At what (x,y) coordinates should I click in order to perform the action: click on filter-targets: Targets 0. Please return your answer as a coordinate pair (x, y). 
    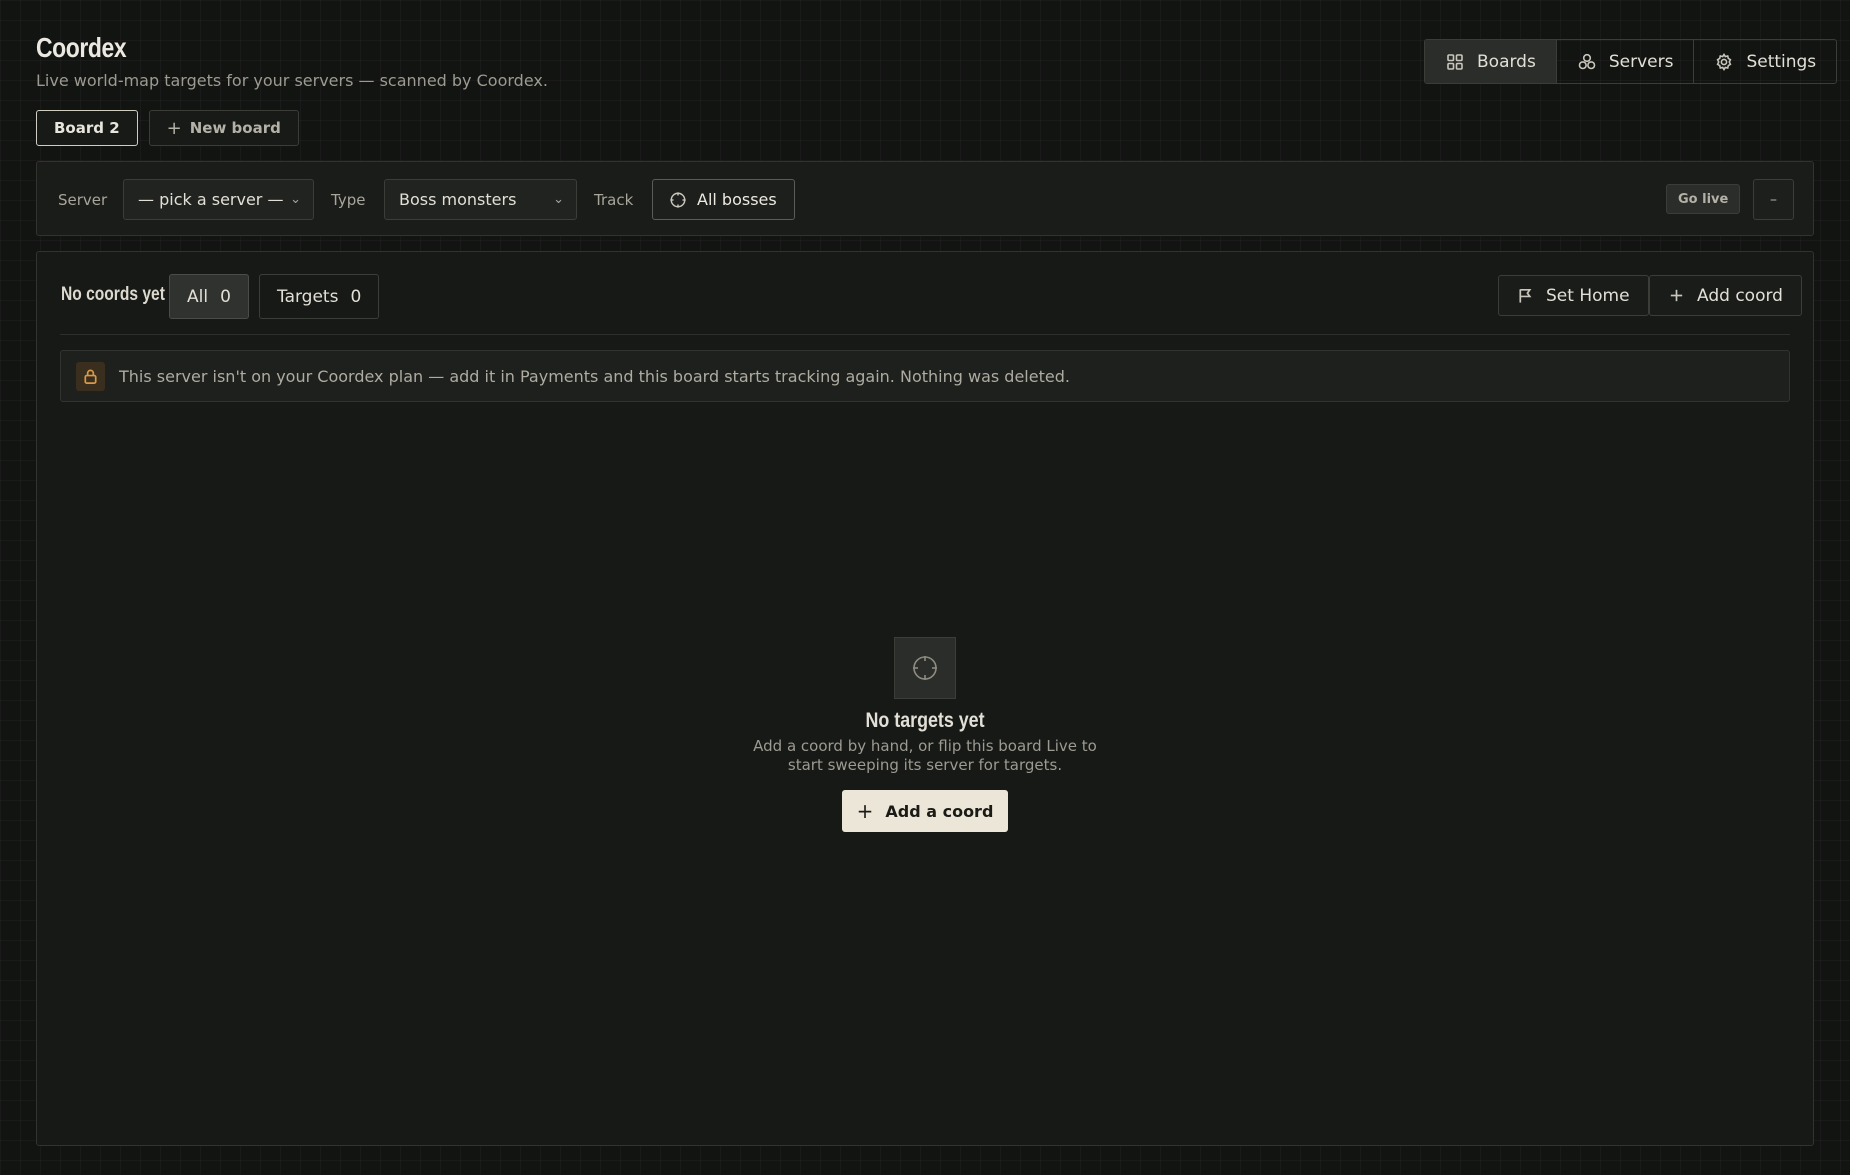
    Looking at the image, I should click on (319, 296).